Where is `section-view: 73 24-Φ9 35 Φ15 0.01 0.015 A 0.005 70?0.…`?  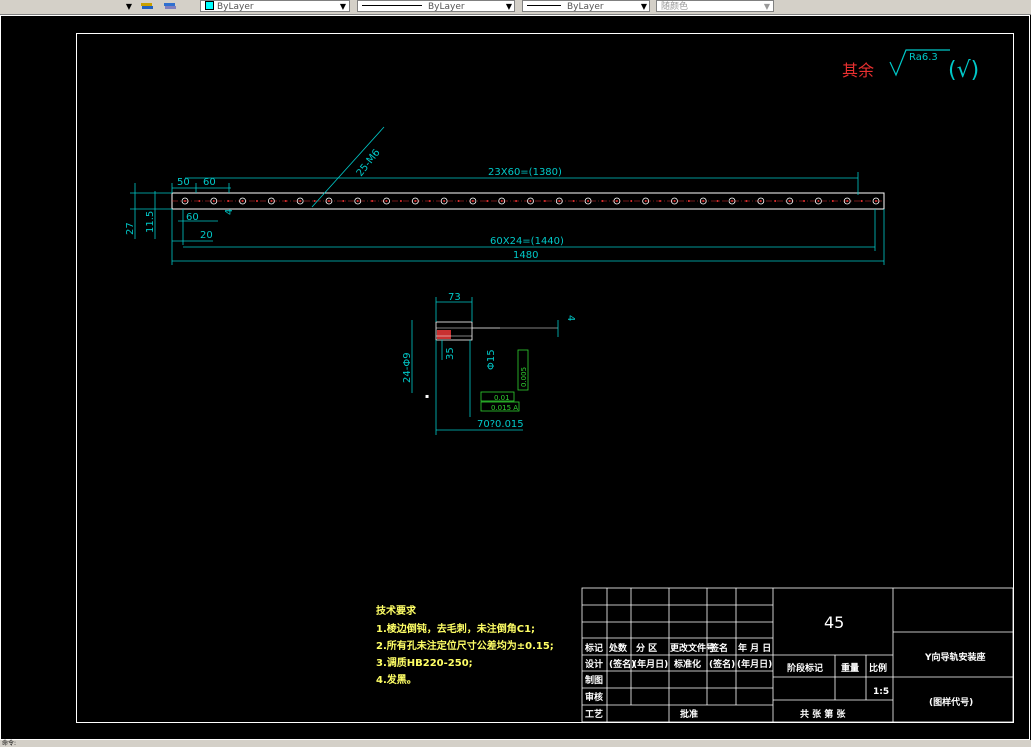 section-view: 73 24-Φ9 35 Φ15 0.01 0.015 A 0.005 70?0.… is located at coordinates (489, 363).